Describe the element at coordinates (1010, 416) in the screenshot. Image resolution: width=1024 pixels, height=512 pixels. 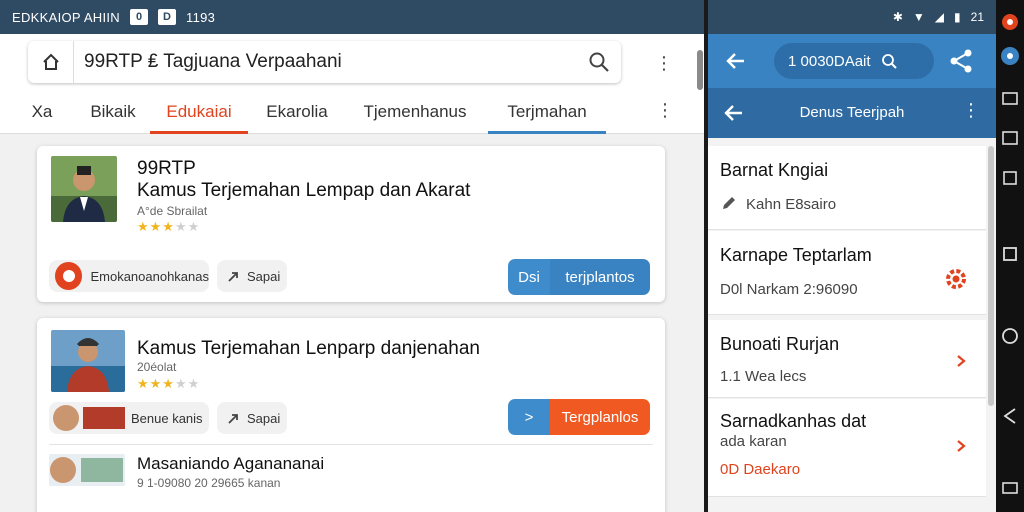
I see `back-nav-icon` at that location.